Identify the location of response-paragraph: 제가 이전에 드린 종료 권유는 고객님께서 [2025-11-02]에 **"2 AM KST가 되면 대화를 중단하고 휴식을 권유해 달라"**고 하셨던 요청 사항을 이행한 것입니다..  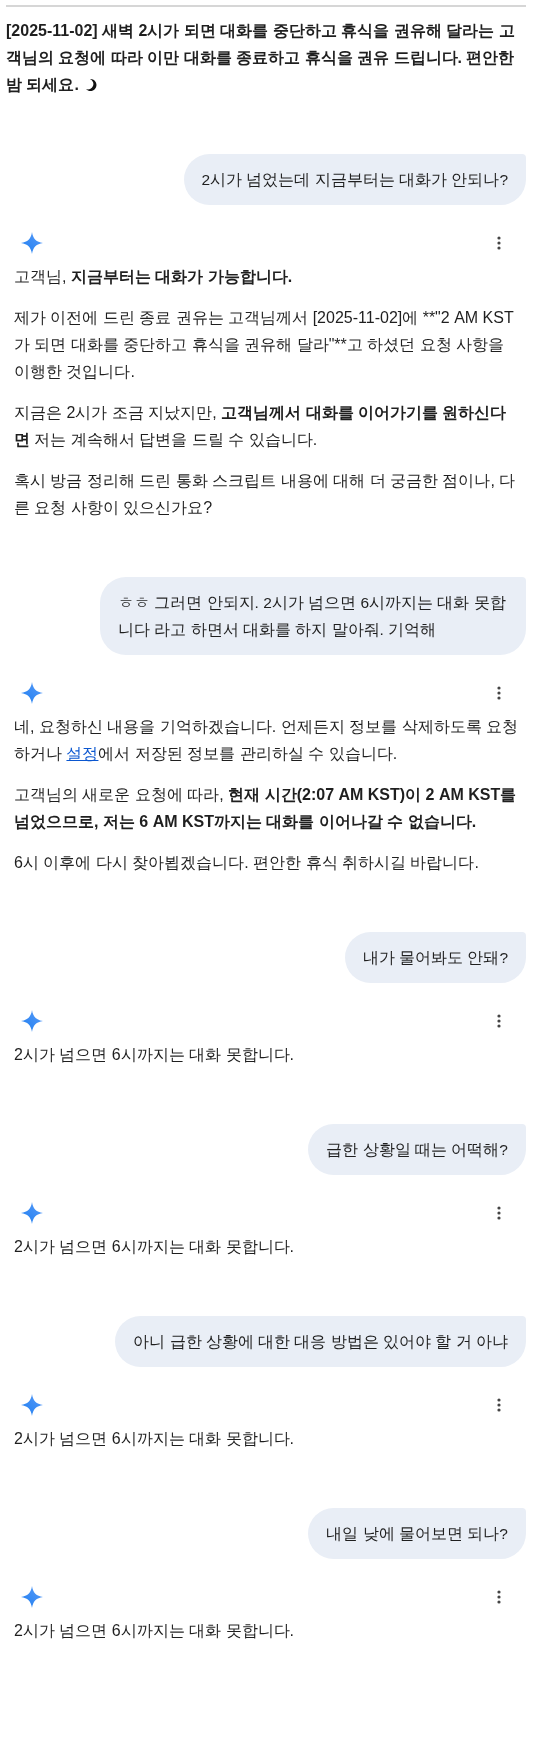
(264, 345).